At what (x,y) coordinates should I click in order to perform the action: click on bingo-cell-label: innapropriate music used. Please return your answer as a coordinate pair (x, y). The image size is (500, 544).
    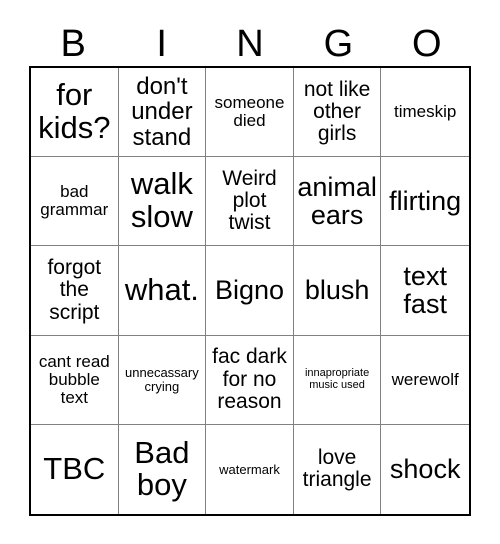
    Looking at the image, I should click on (337, 379).